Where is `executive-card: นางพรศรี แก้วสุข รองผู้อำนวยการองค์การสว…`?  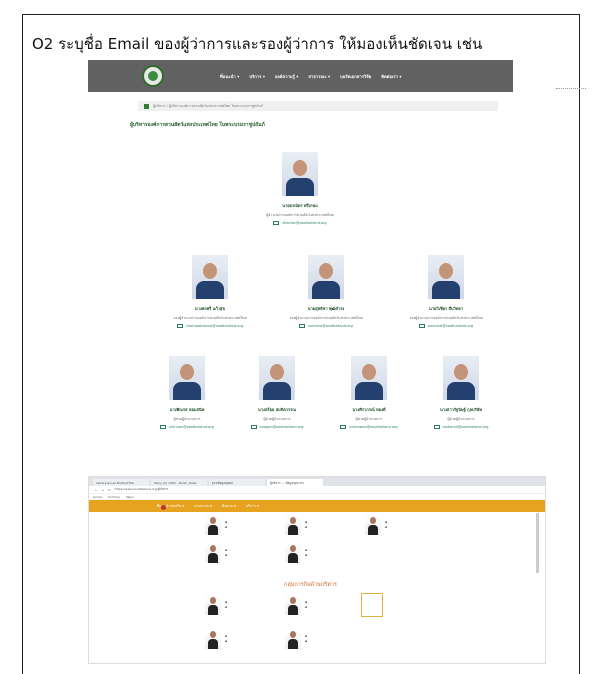 executive-card: นางพรศรี แก้วสุข รองผู้อำนวยการองค์การสว… is located at coordinates (210, 291).